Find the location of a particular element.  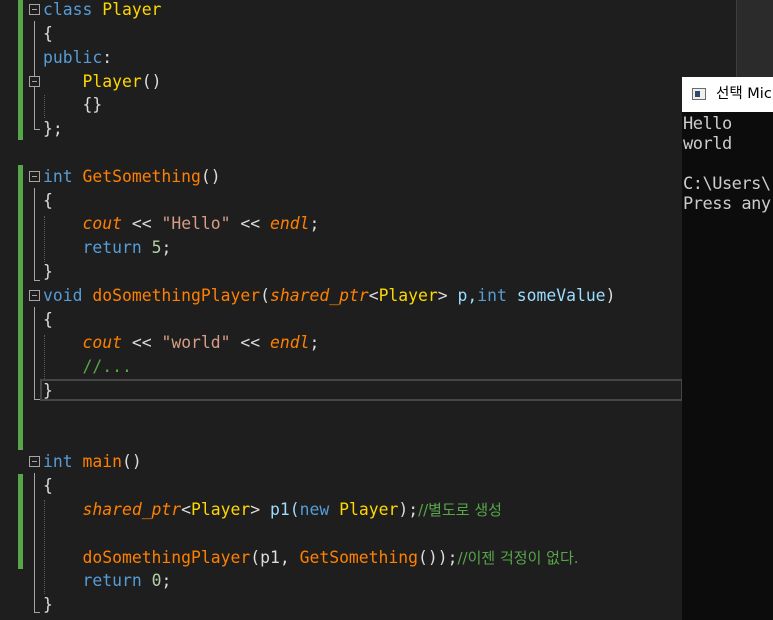

function-name: doSomethingPlayer is located at coordinates (176, 295).